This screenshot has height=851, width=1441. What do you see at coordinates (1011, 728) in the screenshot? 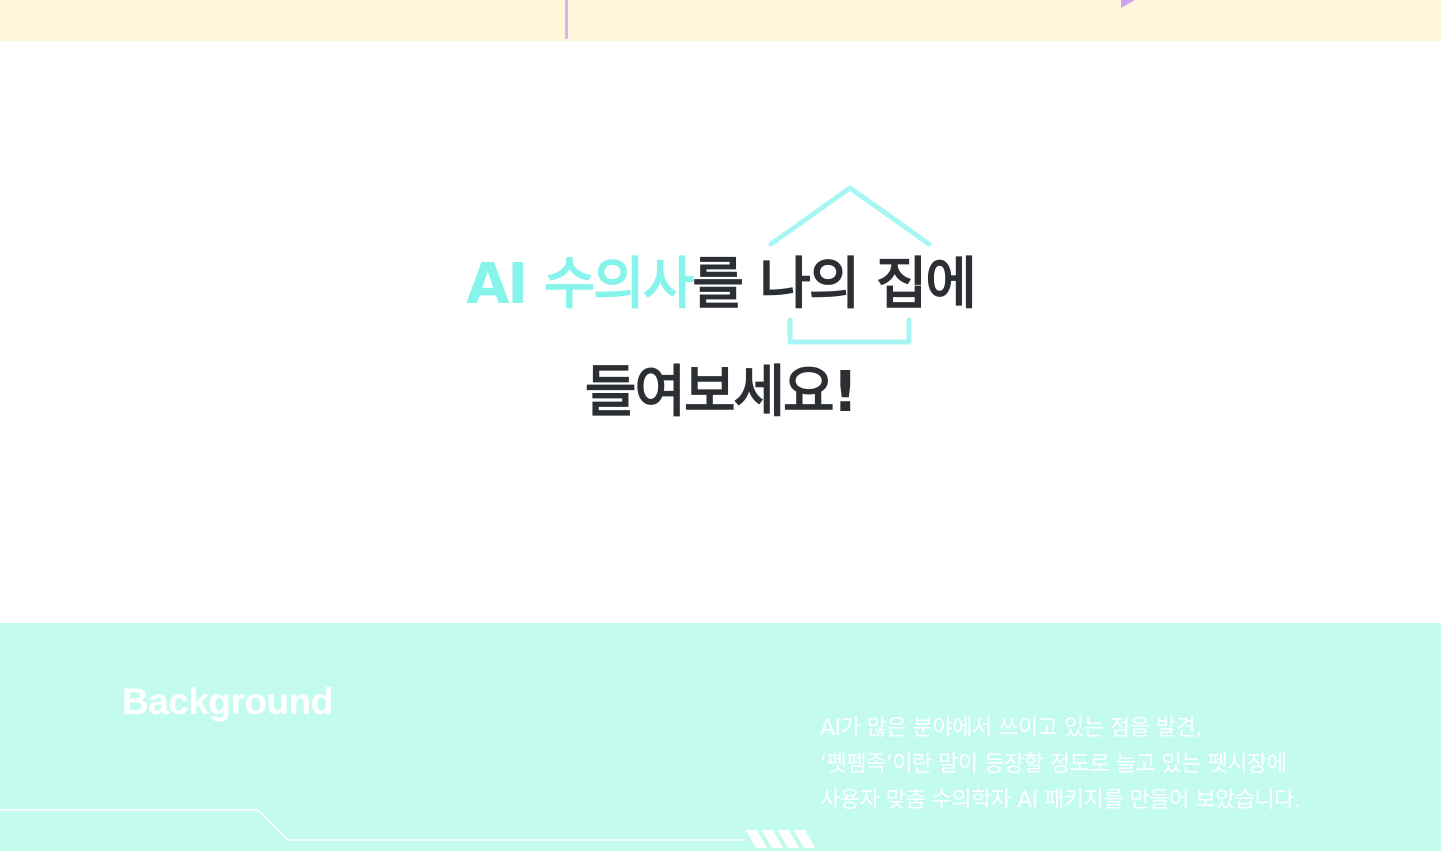
I see `description-line: AI가 많은 분야에서 쓰이고 있는 점을 발견,` at bounding box center [1011, 728].